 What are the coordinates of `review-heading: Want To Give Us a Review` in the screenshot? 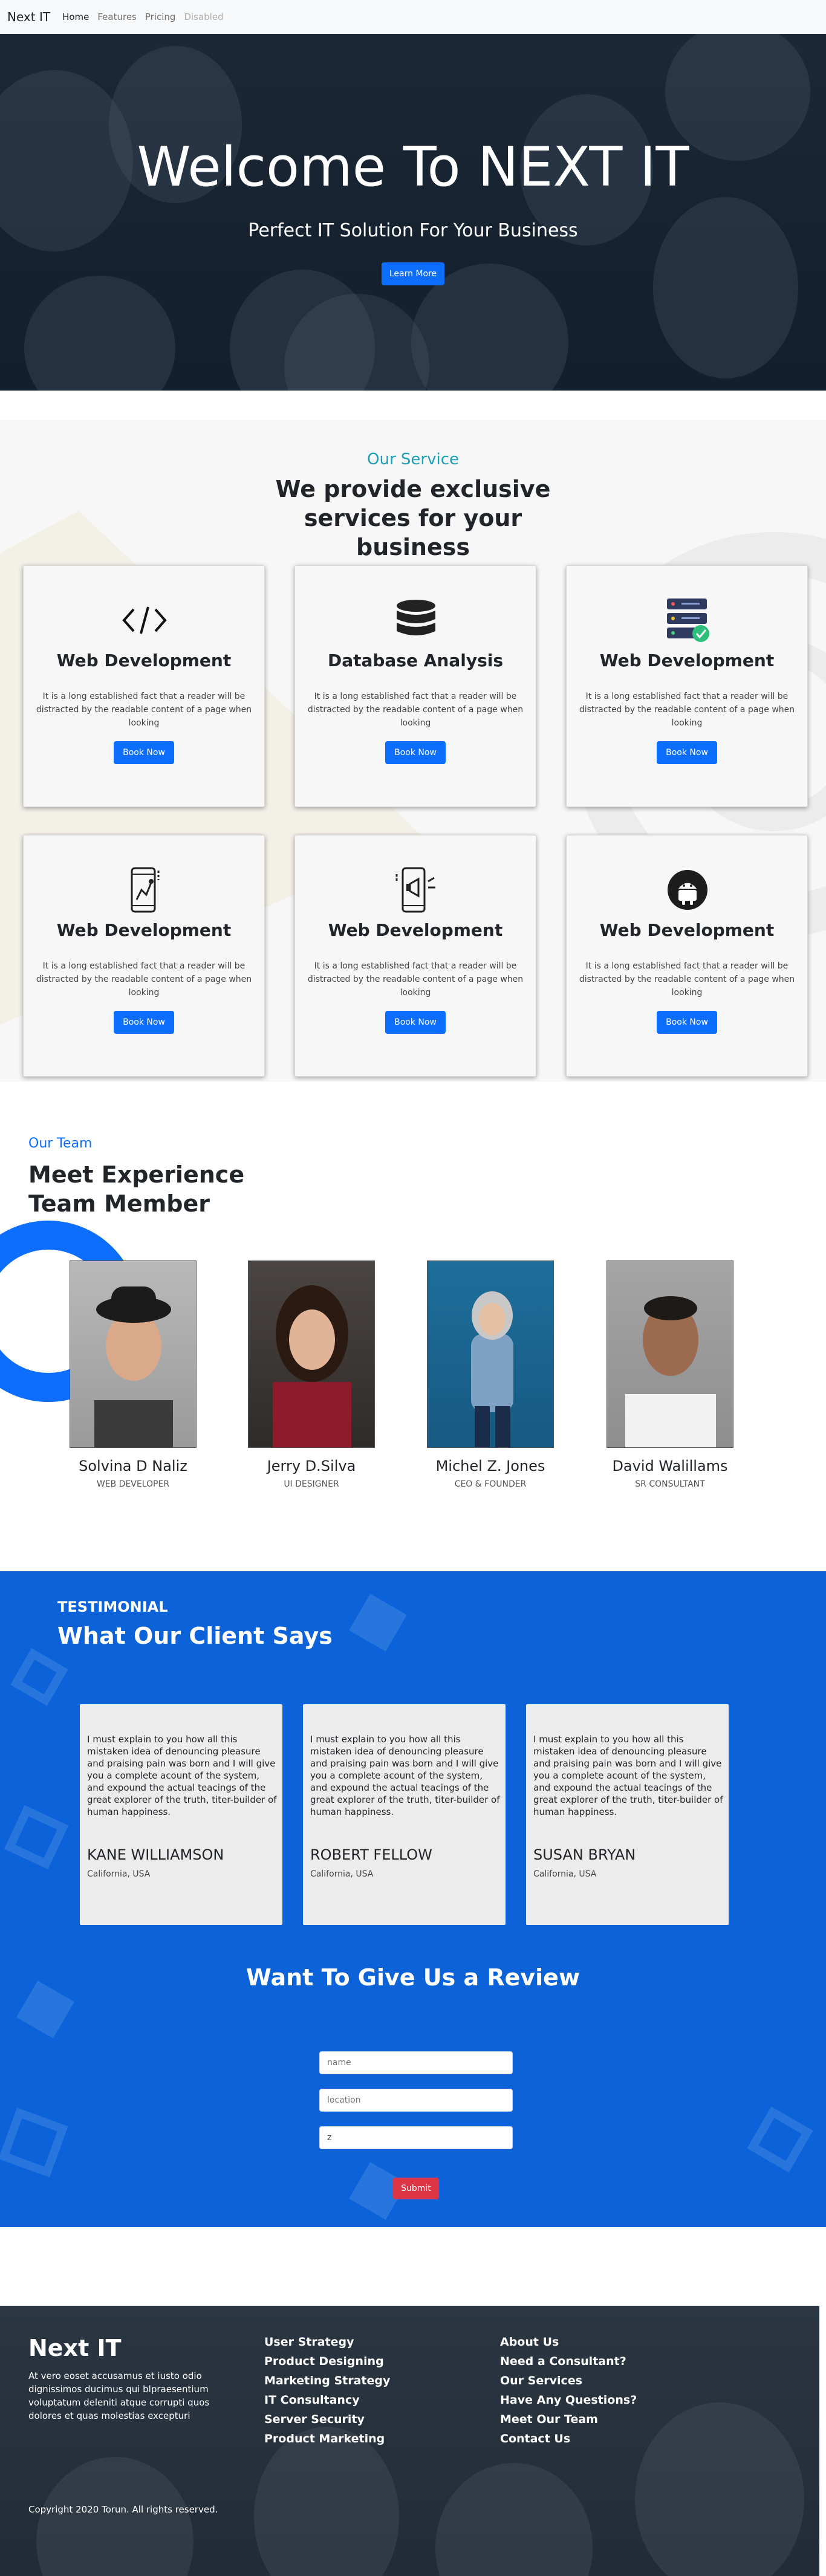 It's located at (413, 1978).